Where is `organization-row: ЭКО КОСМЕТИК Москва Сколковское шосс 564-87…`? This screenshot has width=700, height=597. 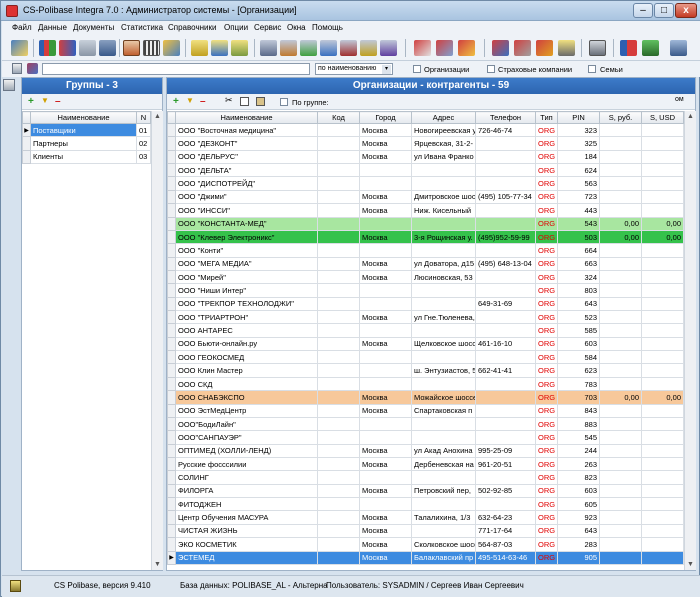
organization-row: ЭКО КОСМЕТИК Москва Сколковское шосс 564-87… is located at coordinates (425, 544).